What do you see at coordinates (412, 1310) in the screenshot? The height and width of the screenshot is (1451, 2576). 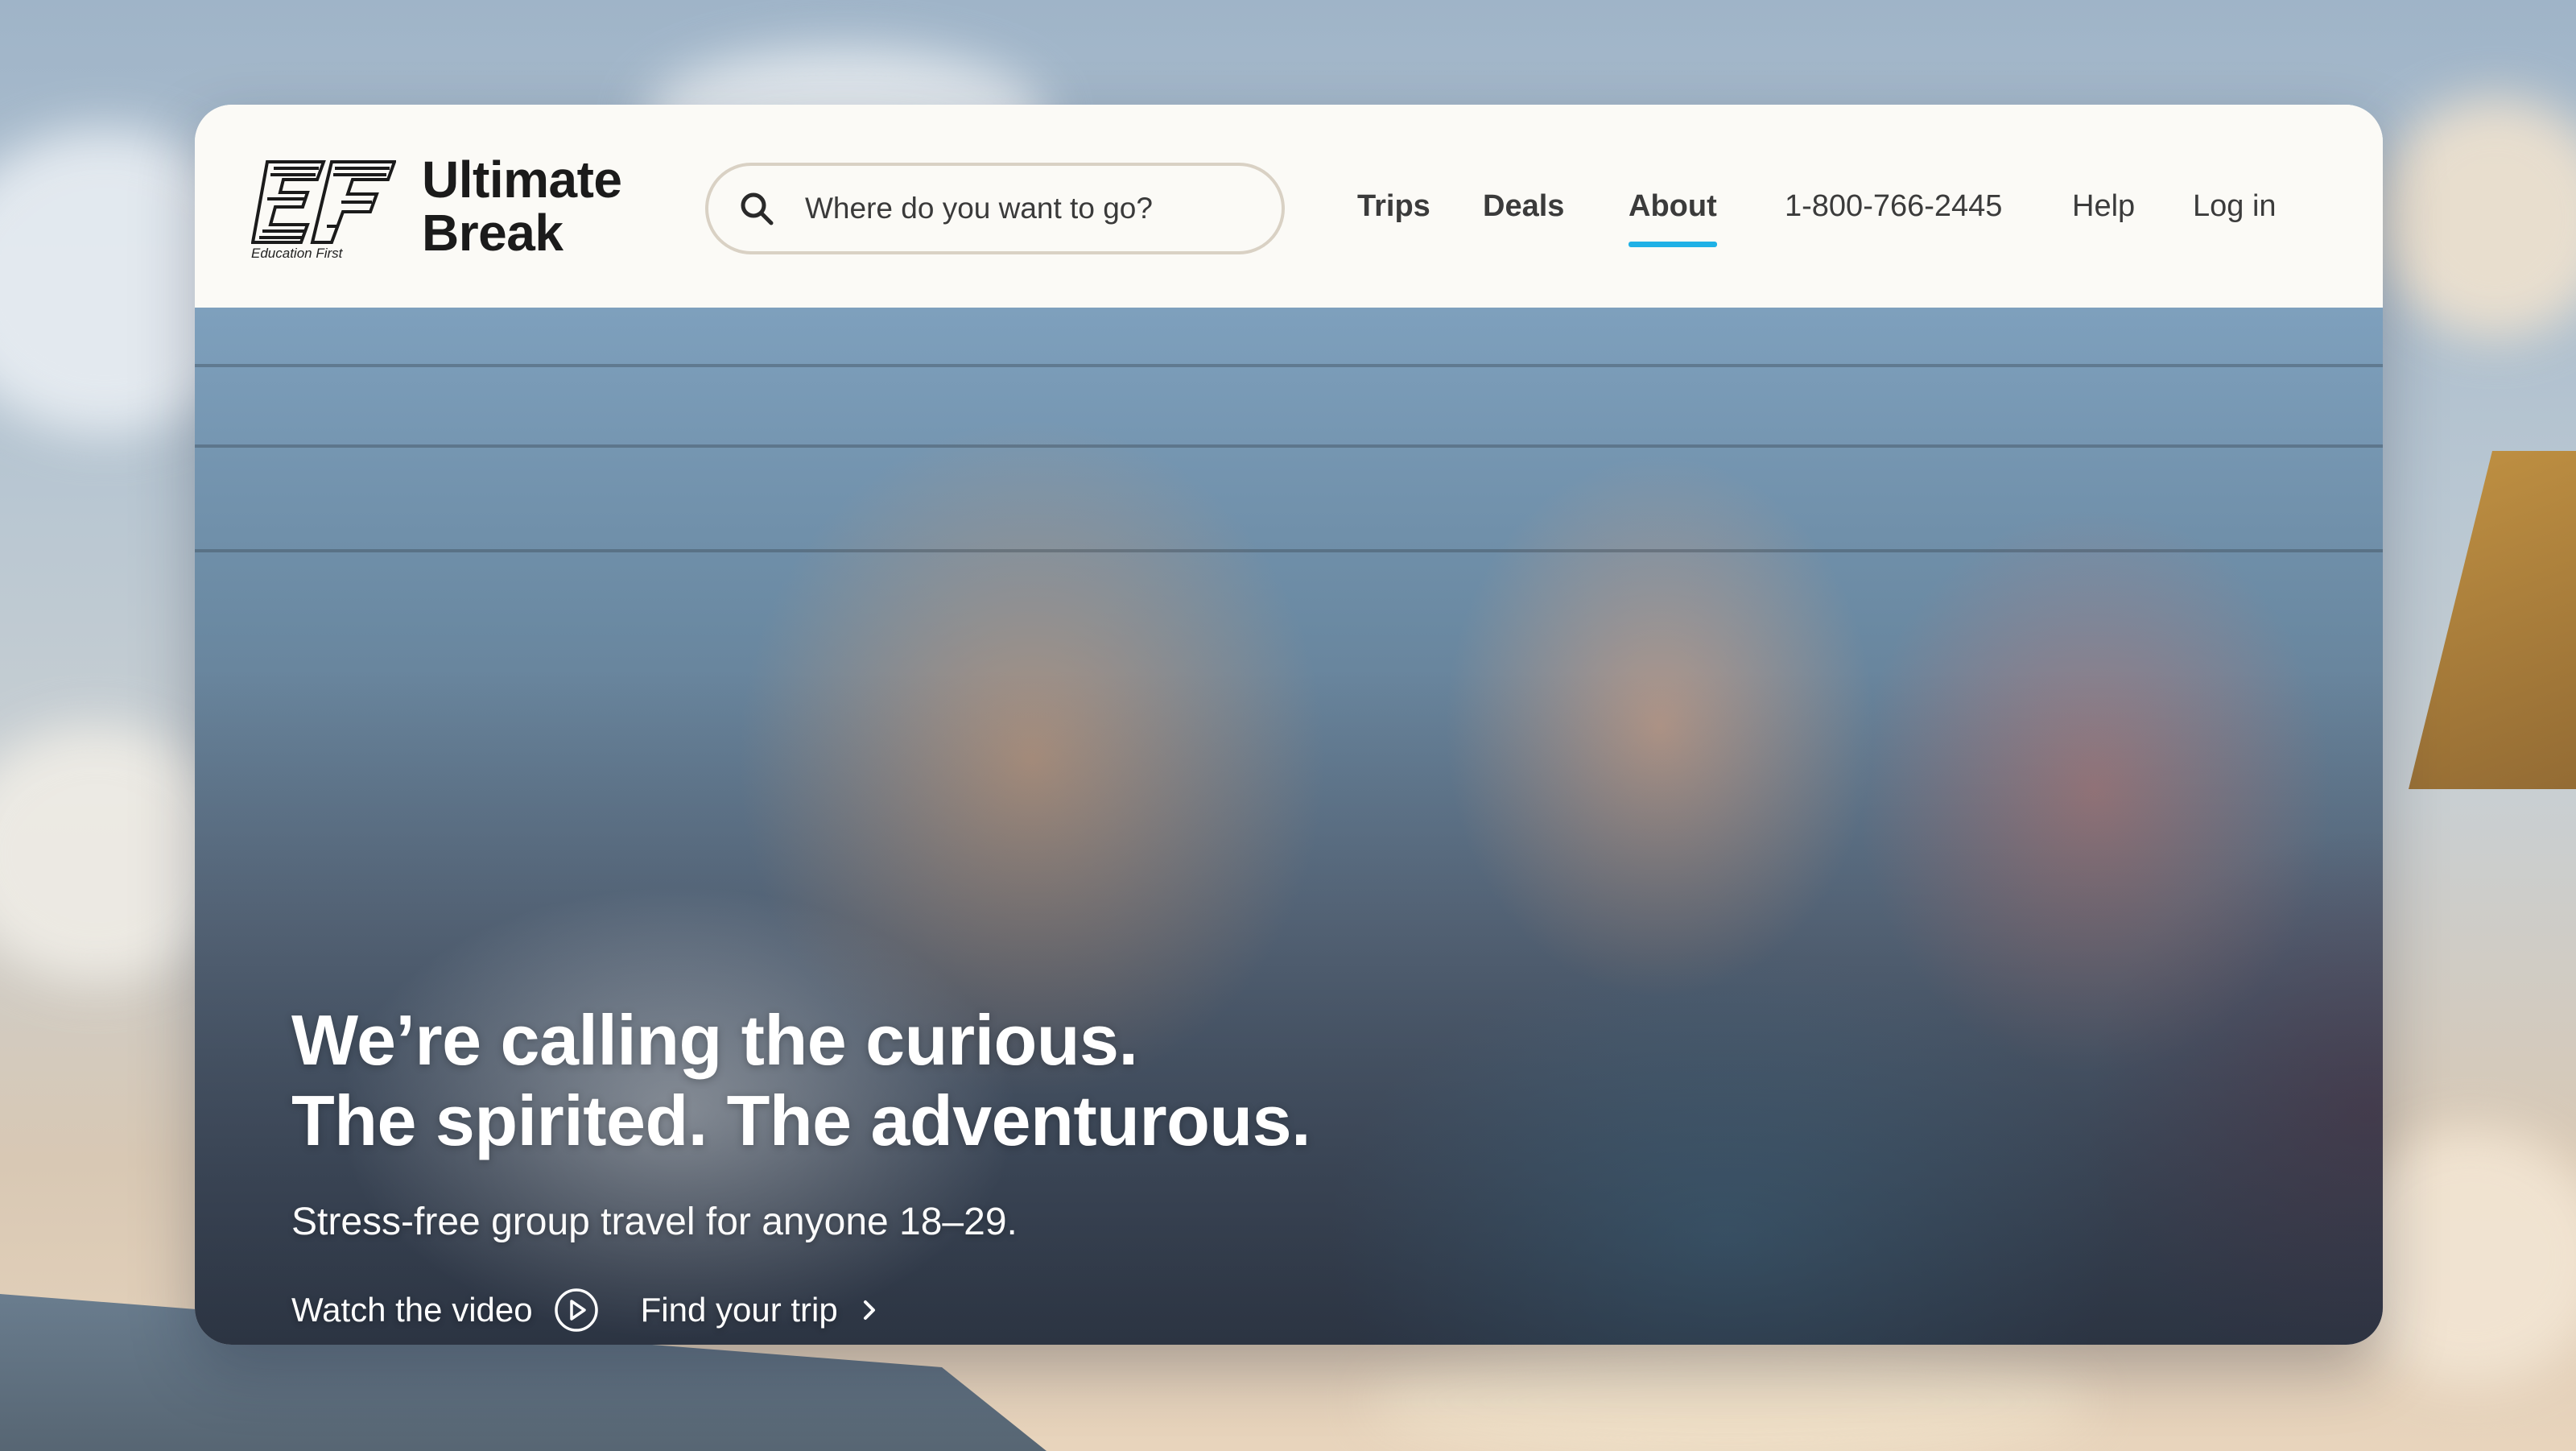 I see `watch-video-label: Watch the video` at bounding box center [412, 1310].